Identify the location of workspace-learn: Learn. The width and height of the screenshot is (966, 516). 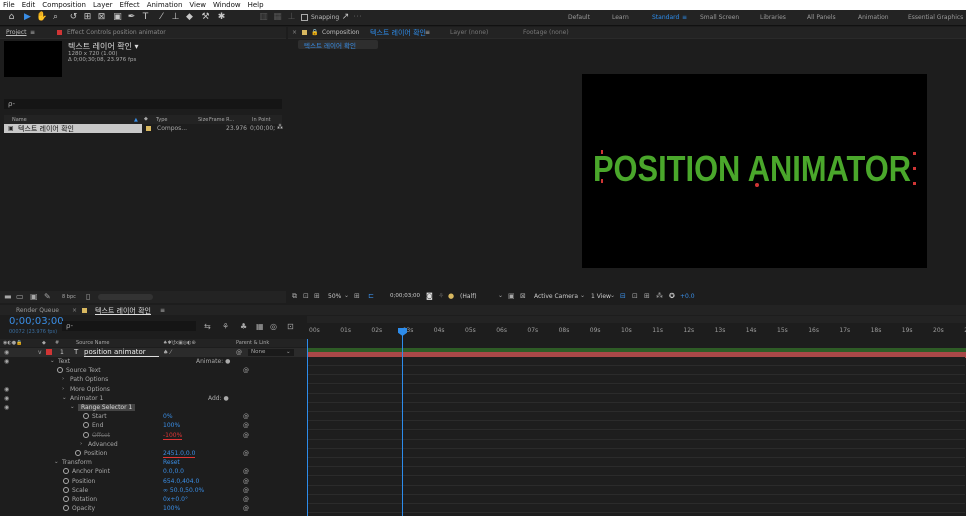
(620, 17).